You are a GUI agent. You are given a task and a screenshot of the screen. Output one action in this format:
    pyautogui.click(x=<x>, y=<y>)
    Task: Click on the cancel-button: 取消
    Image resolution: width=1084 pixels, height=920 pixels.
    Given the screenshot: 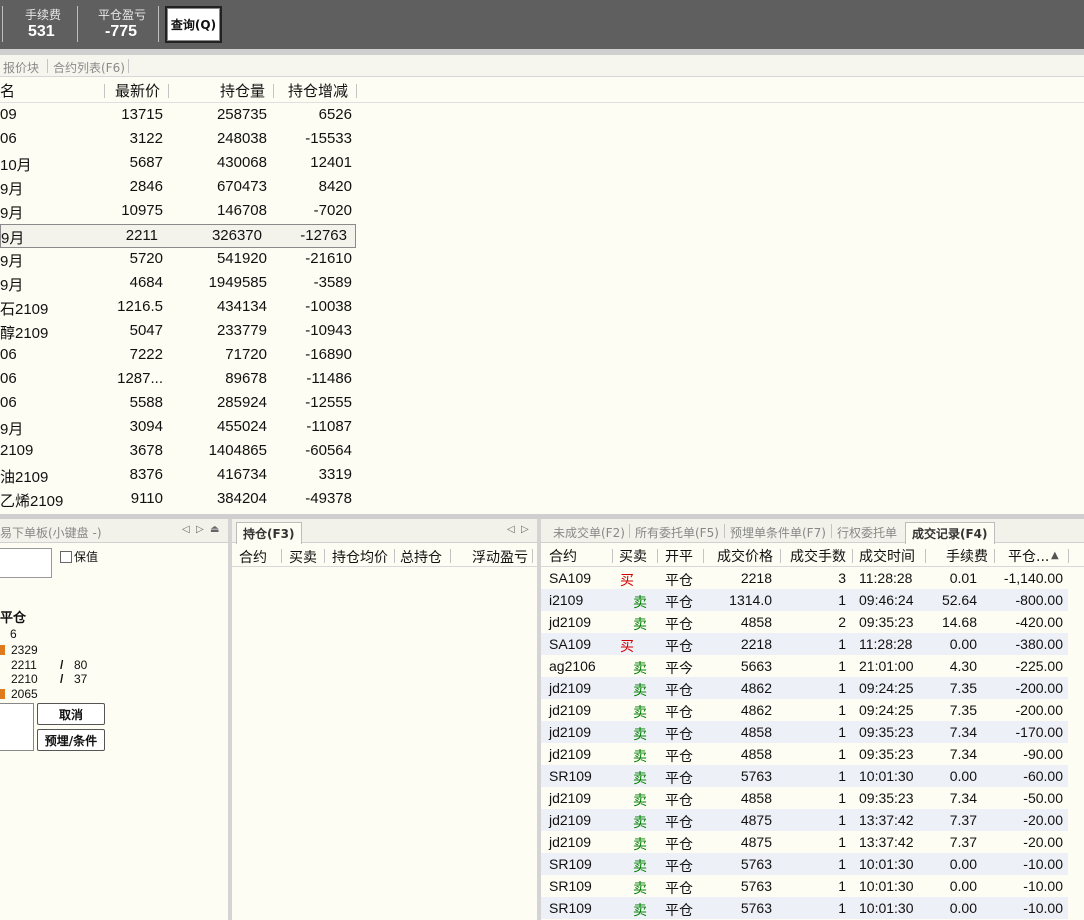 What is the action you would take?
    pyautogui.click(x=71, y=714)
    